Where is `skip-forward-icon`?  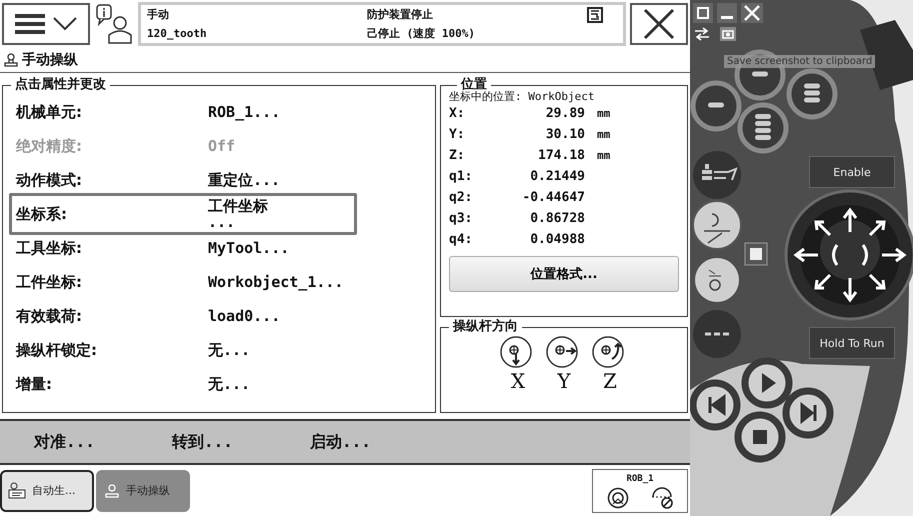
skip-forward-icon is located at coordinates (808, 413).